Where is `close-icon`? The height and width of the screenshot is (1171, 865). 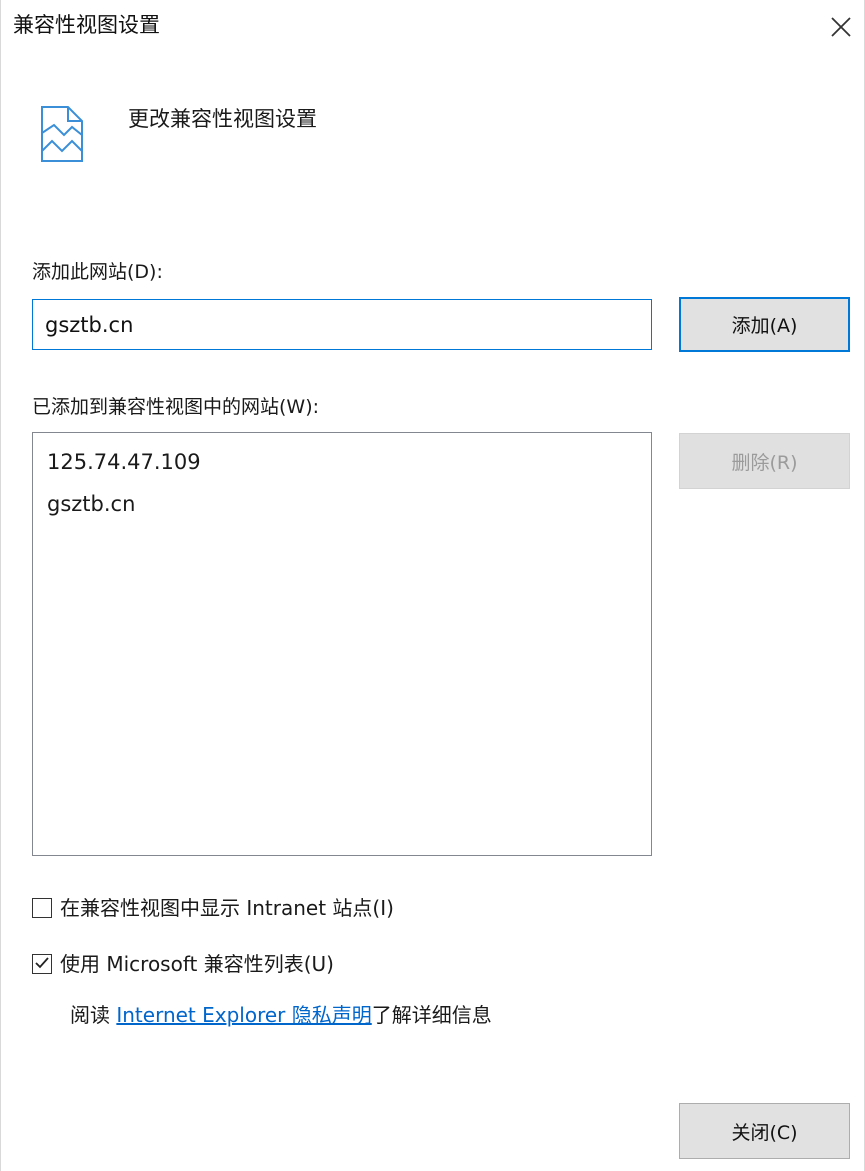 close-icon is located at coordinates (841, 27).